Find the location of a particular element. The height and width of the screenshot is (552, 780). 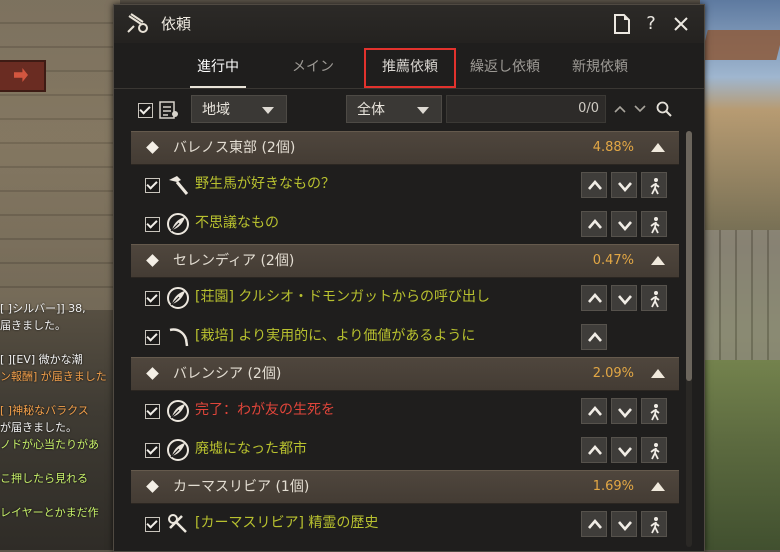

tab-in-progress: 進行中 is located at coordinates (218, 68).